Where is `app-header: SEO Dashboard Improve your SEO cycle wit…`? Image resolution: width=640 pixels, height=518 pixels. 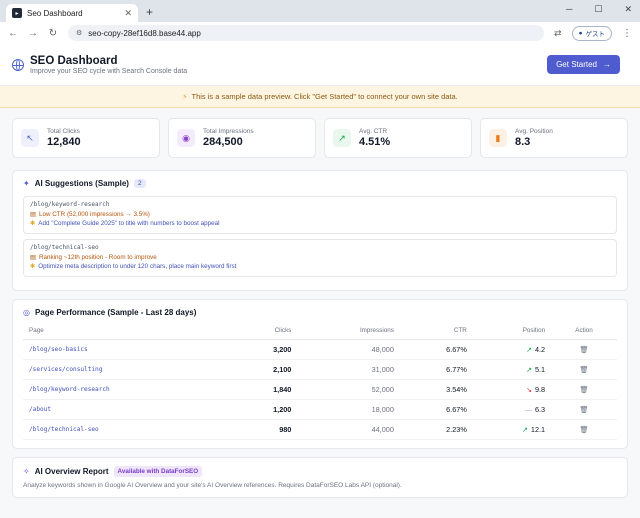 app-header: SEO Dashboard Improve your SEO cycle wit… is located at coordinates (320, 65).